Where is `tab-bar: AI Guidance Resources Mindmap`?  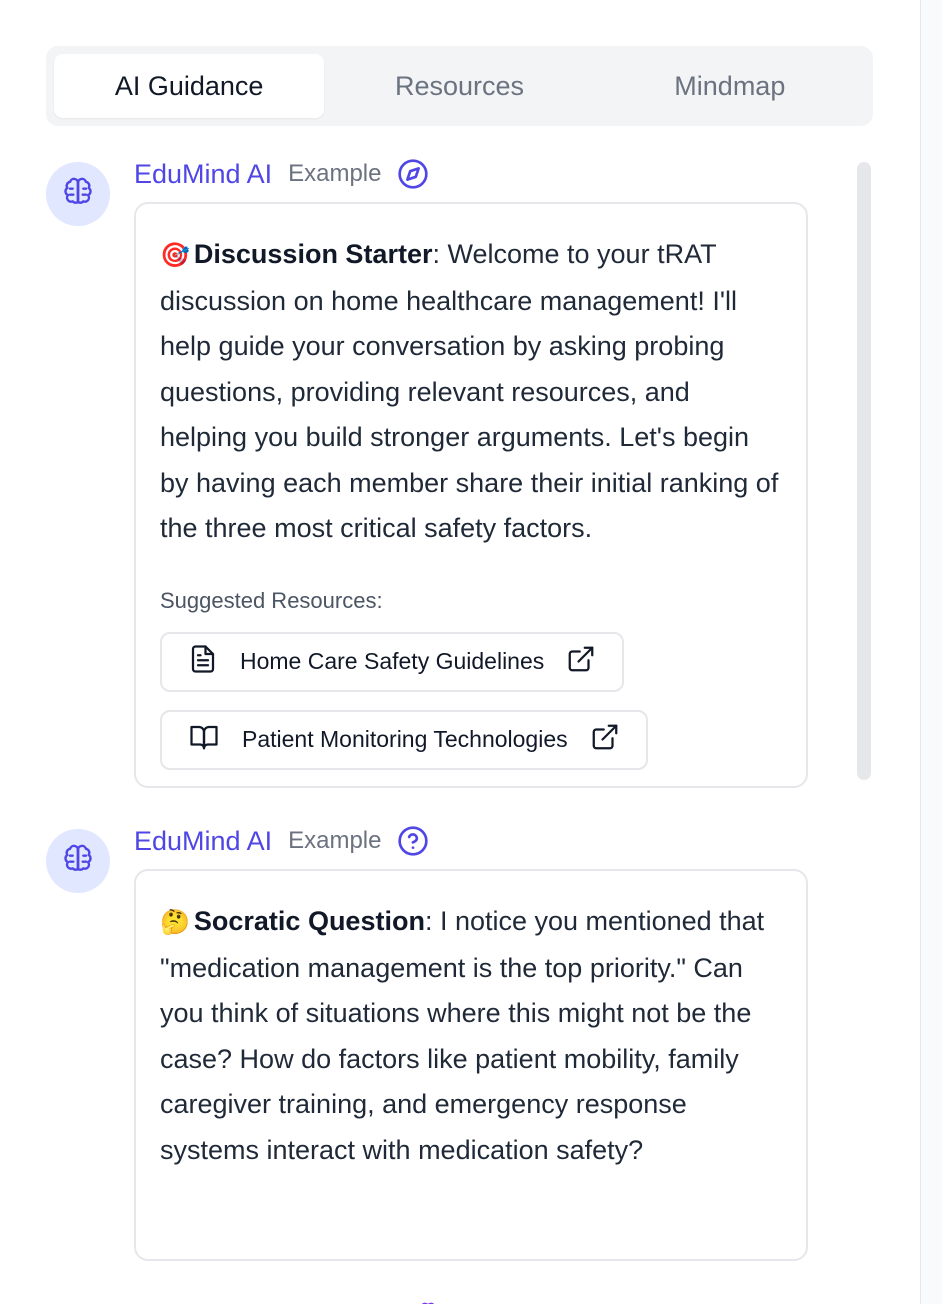
tab-bar: AI Guidance Resources Mindmap is located at coordinates (459, 86).